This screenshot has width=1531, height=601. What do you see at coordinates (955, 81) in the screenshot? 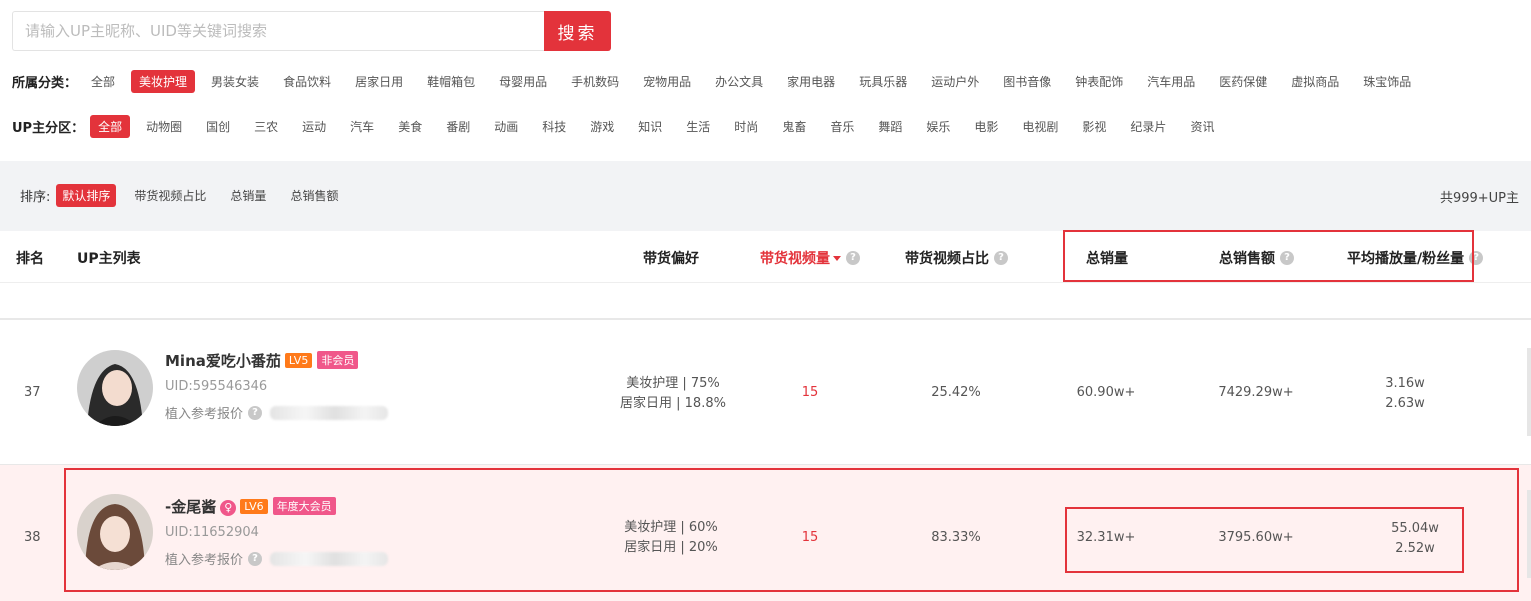
I see `category-tag: 运动户外` at bounding box center [955, 81].